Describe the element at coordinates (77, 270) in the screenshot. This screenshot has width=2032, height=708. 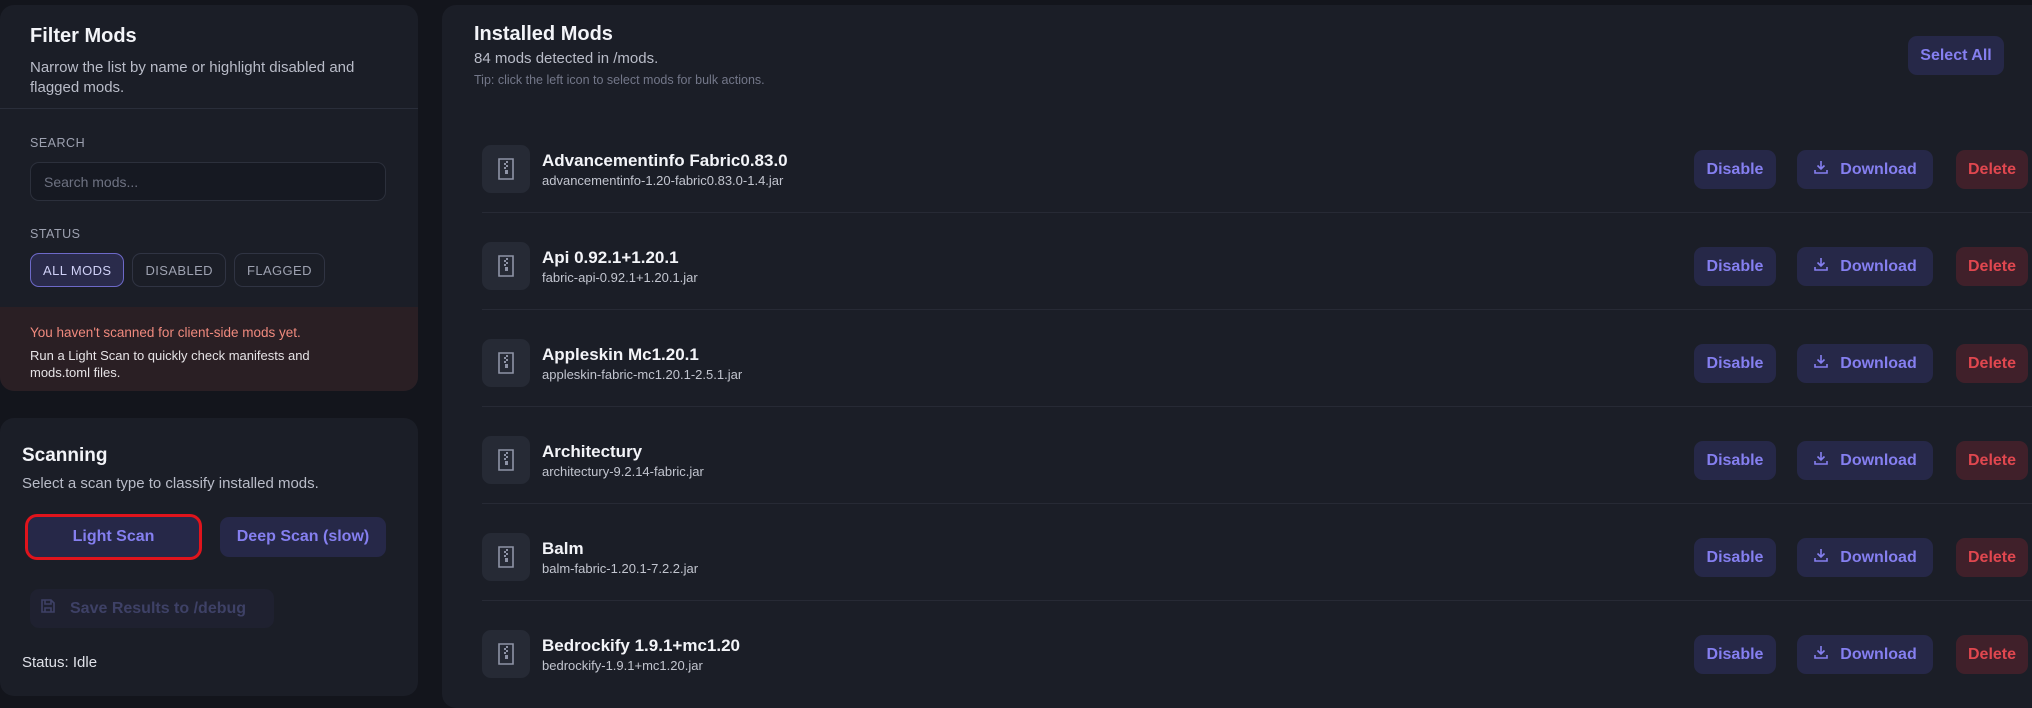
I see `chip-all-mods: ALL MODS` at that location.